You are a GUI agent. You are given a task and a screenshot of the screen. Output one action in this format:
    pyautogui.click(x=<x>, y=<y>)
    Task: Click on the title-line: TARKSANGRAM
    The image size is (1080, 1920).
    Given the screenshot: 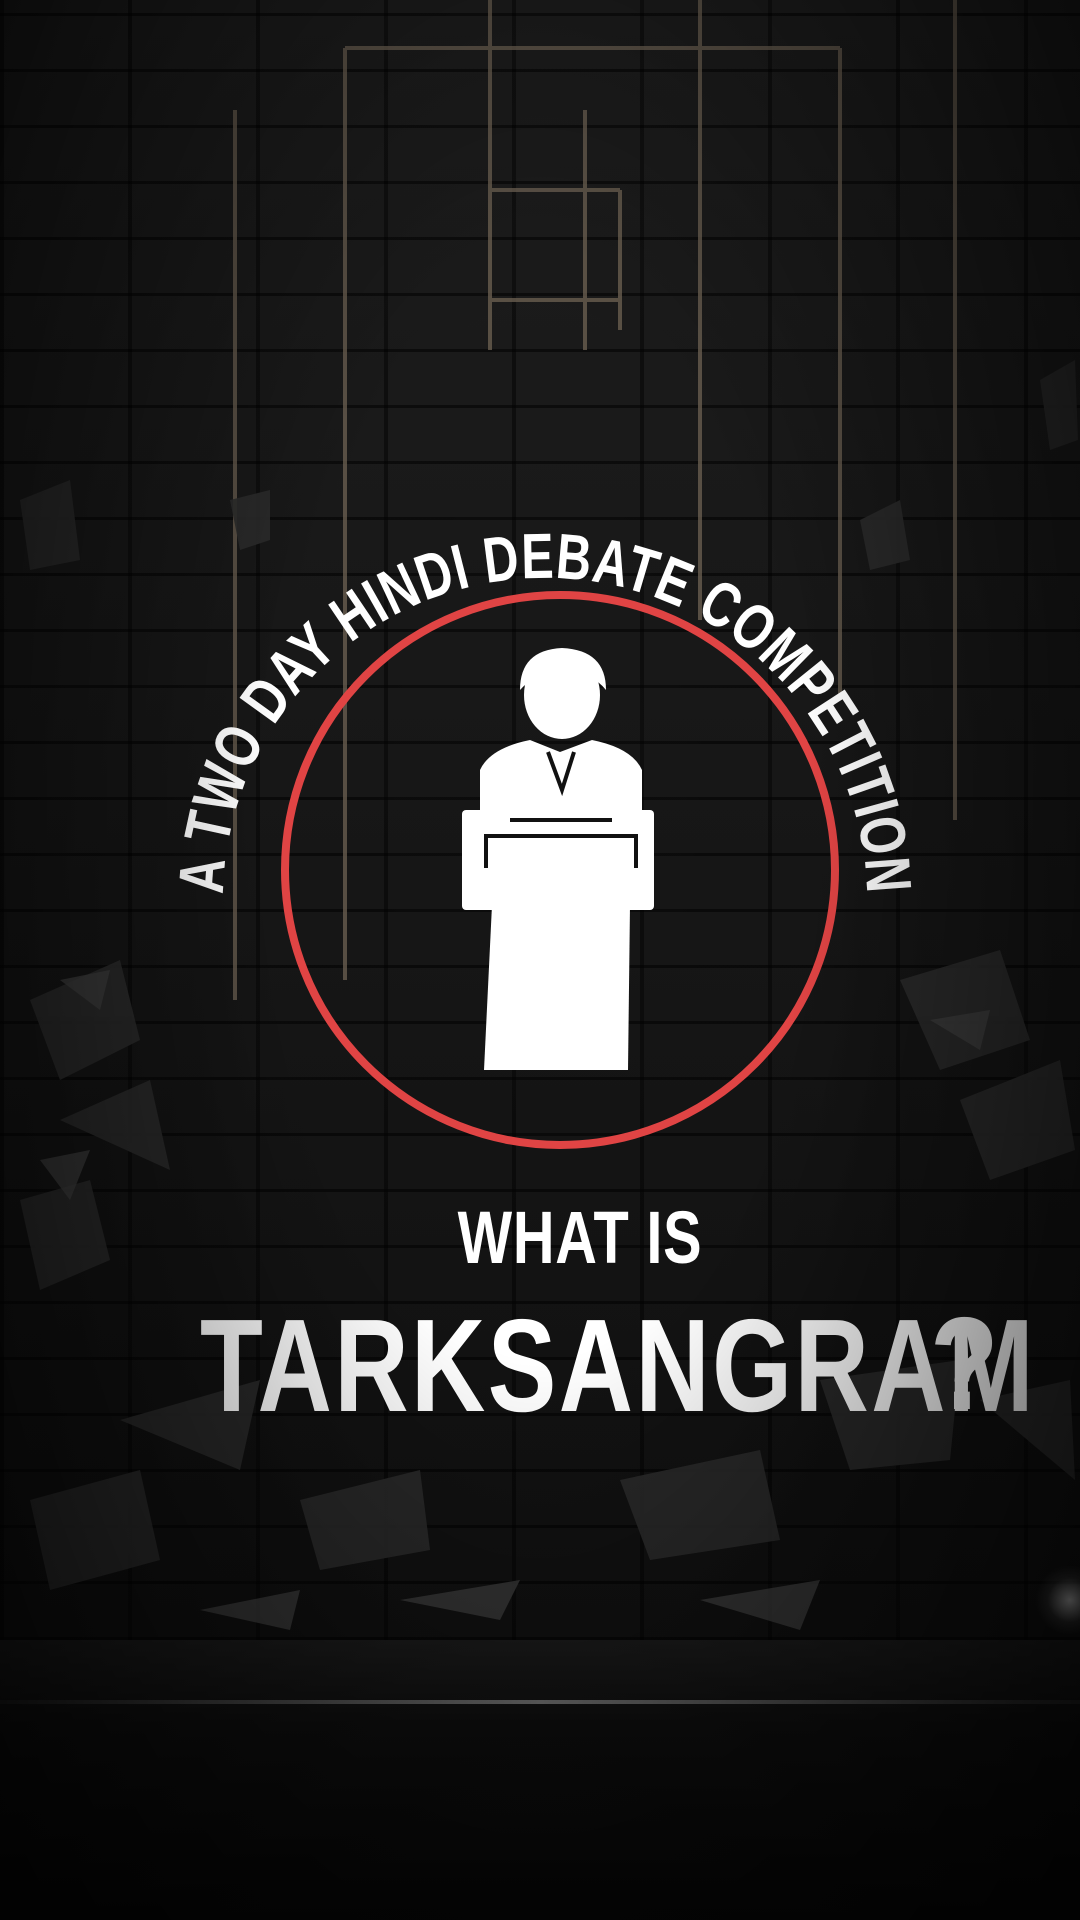 What is the action you would take?
    pyautogui.click(x=617, y=1365)
    